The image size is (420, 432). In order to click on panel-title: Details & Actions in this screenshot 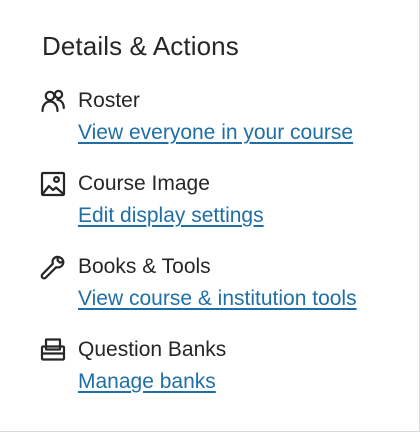, I will do `click(140, 46)`.